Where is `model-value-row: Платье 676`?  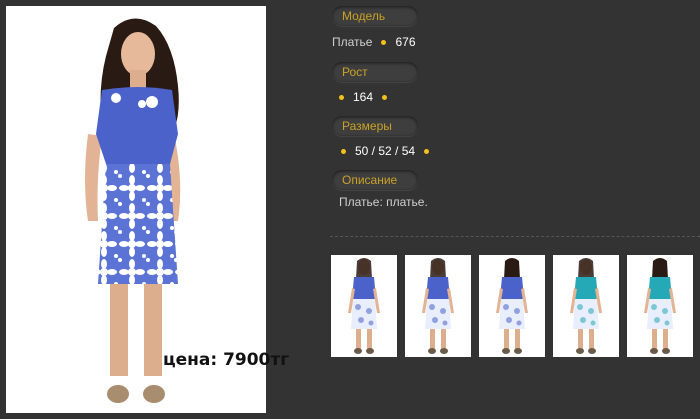 model-value-row: Платье 676 is located at coordinates (374, 42).